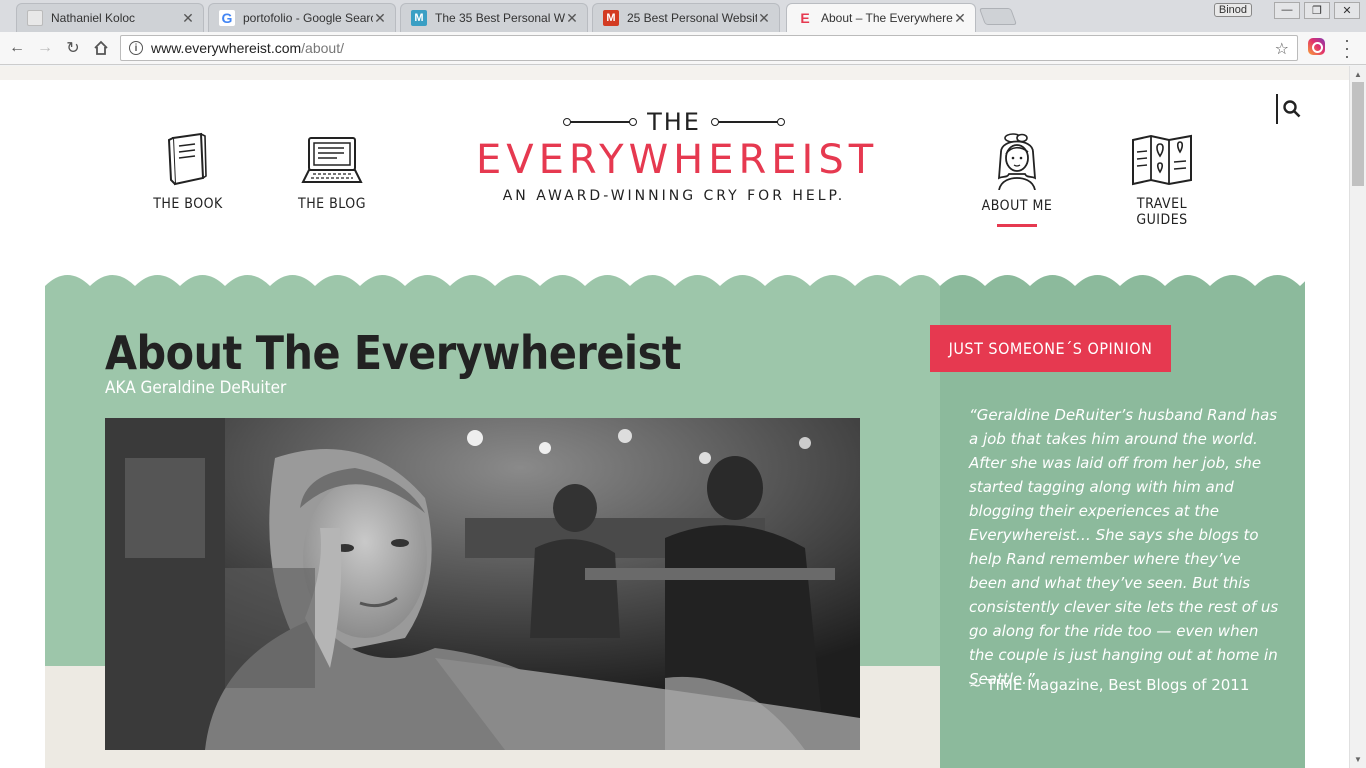 Image resolution: width=1366 pixels, height=768 pixels. What do you see at coordinates (188, 204) in the screenshot?
I see `nav-label: THE BOOK` at bounding box center [188, 204].